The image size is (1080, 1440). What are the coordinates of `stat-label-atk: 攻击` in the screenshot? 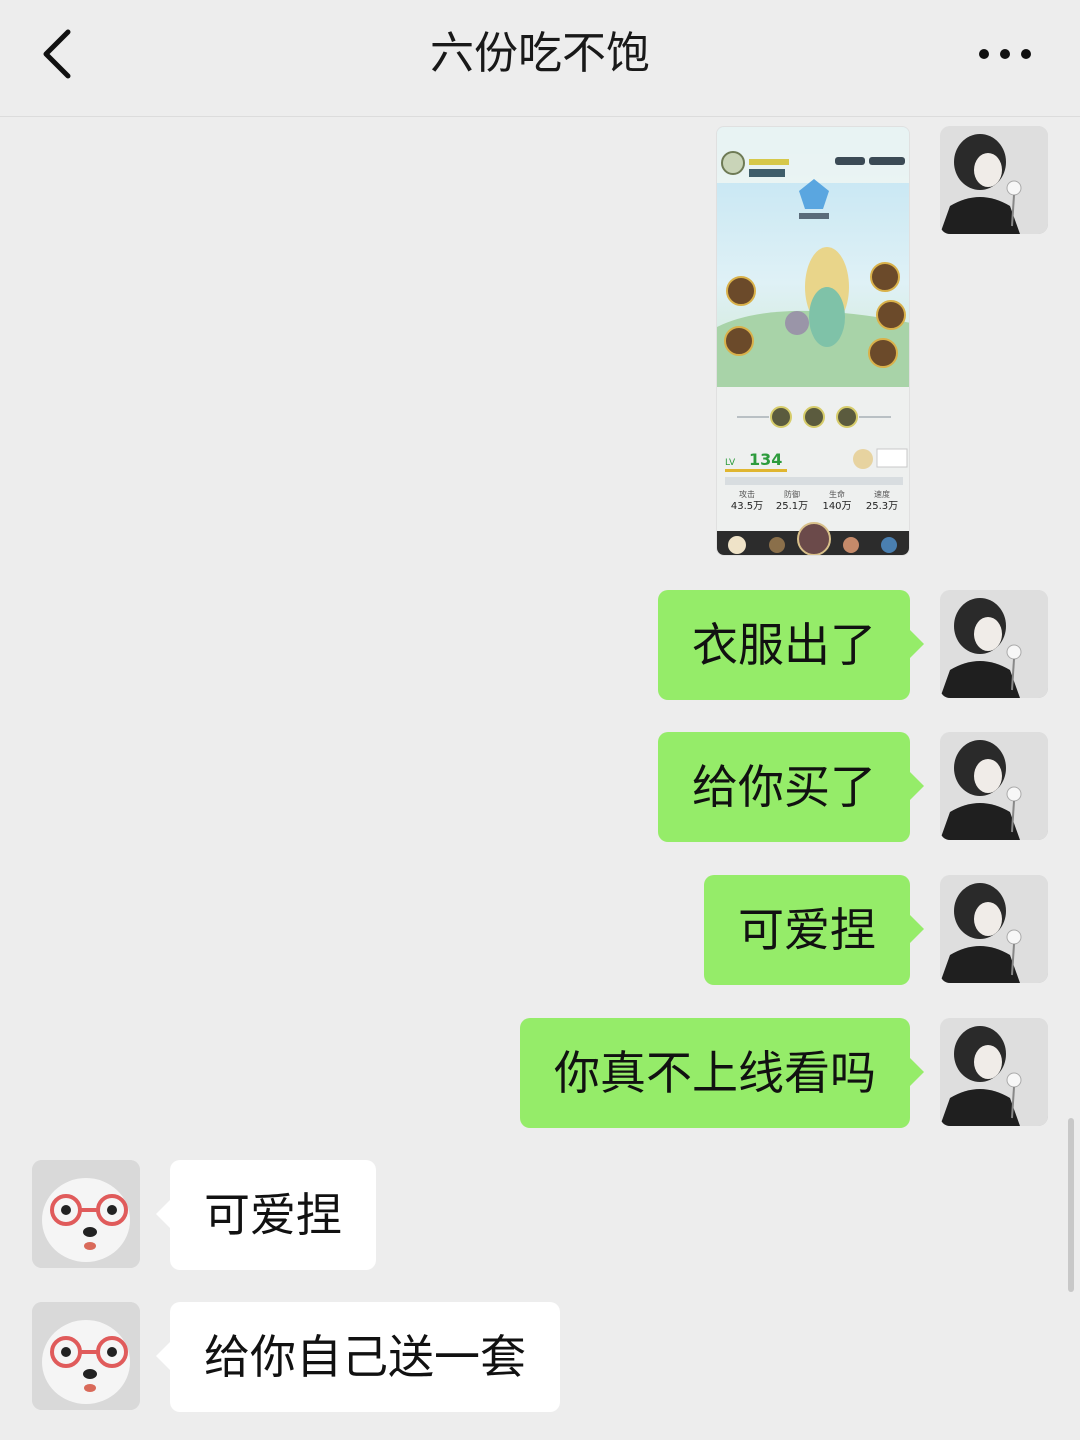 It's located at (747, 494).